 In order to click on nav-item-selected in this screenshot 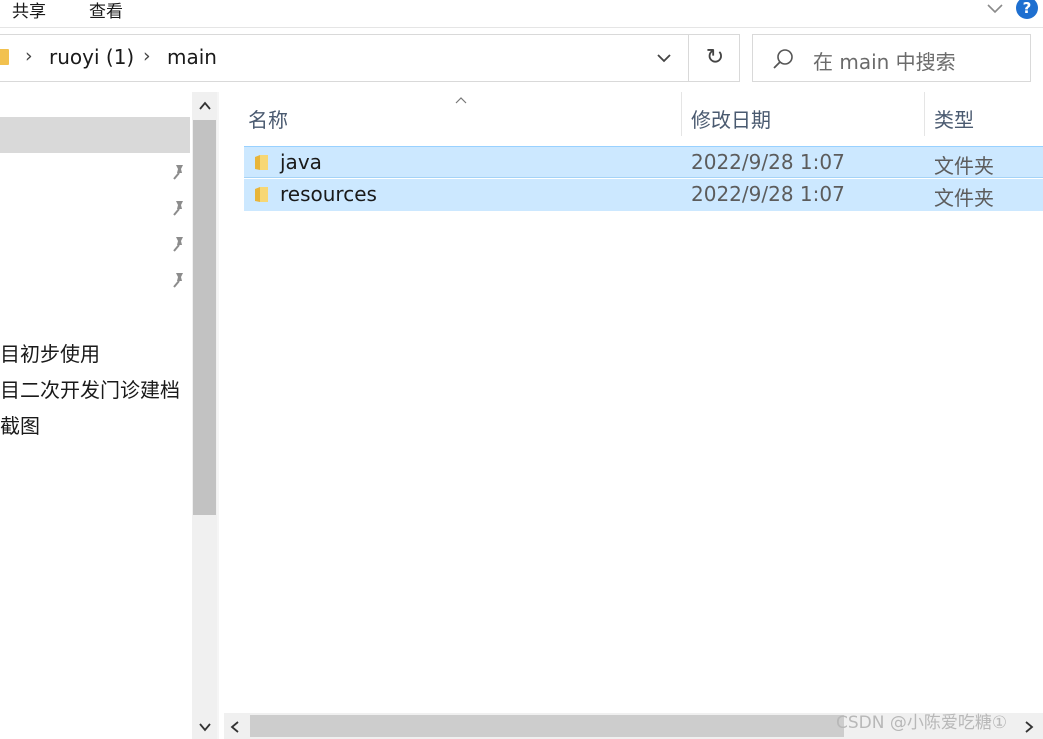, I will do `click(95, 135)`.